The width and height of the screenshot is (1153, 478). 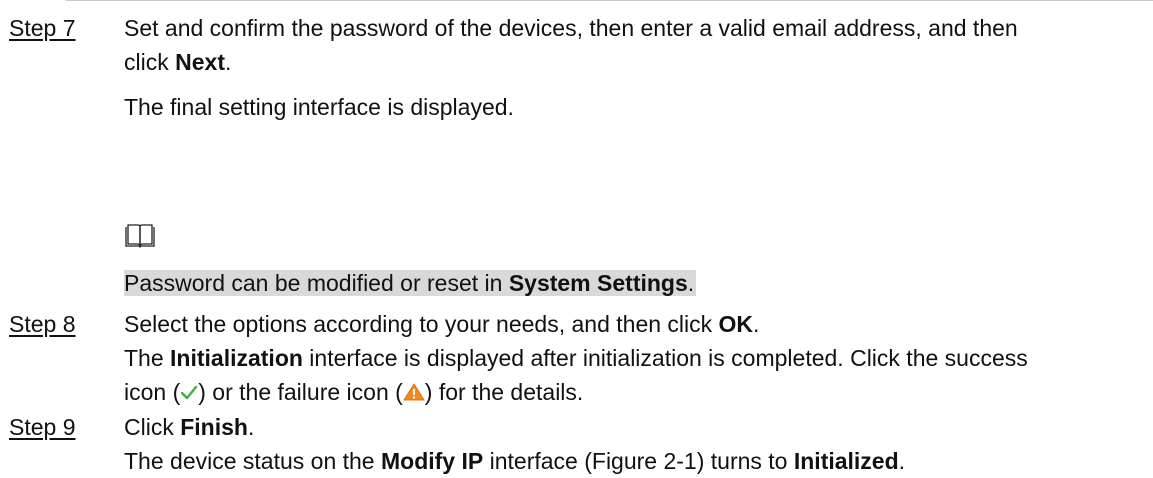 What do you see at coordinates (609, 0) in the screenshot?
I see `top-rule` at bounding box center [609, 0].